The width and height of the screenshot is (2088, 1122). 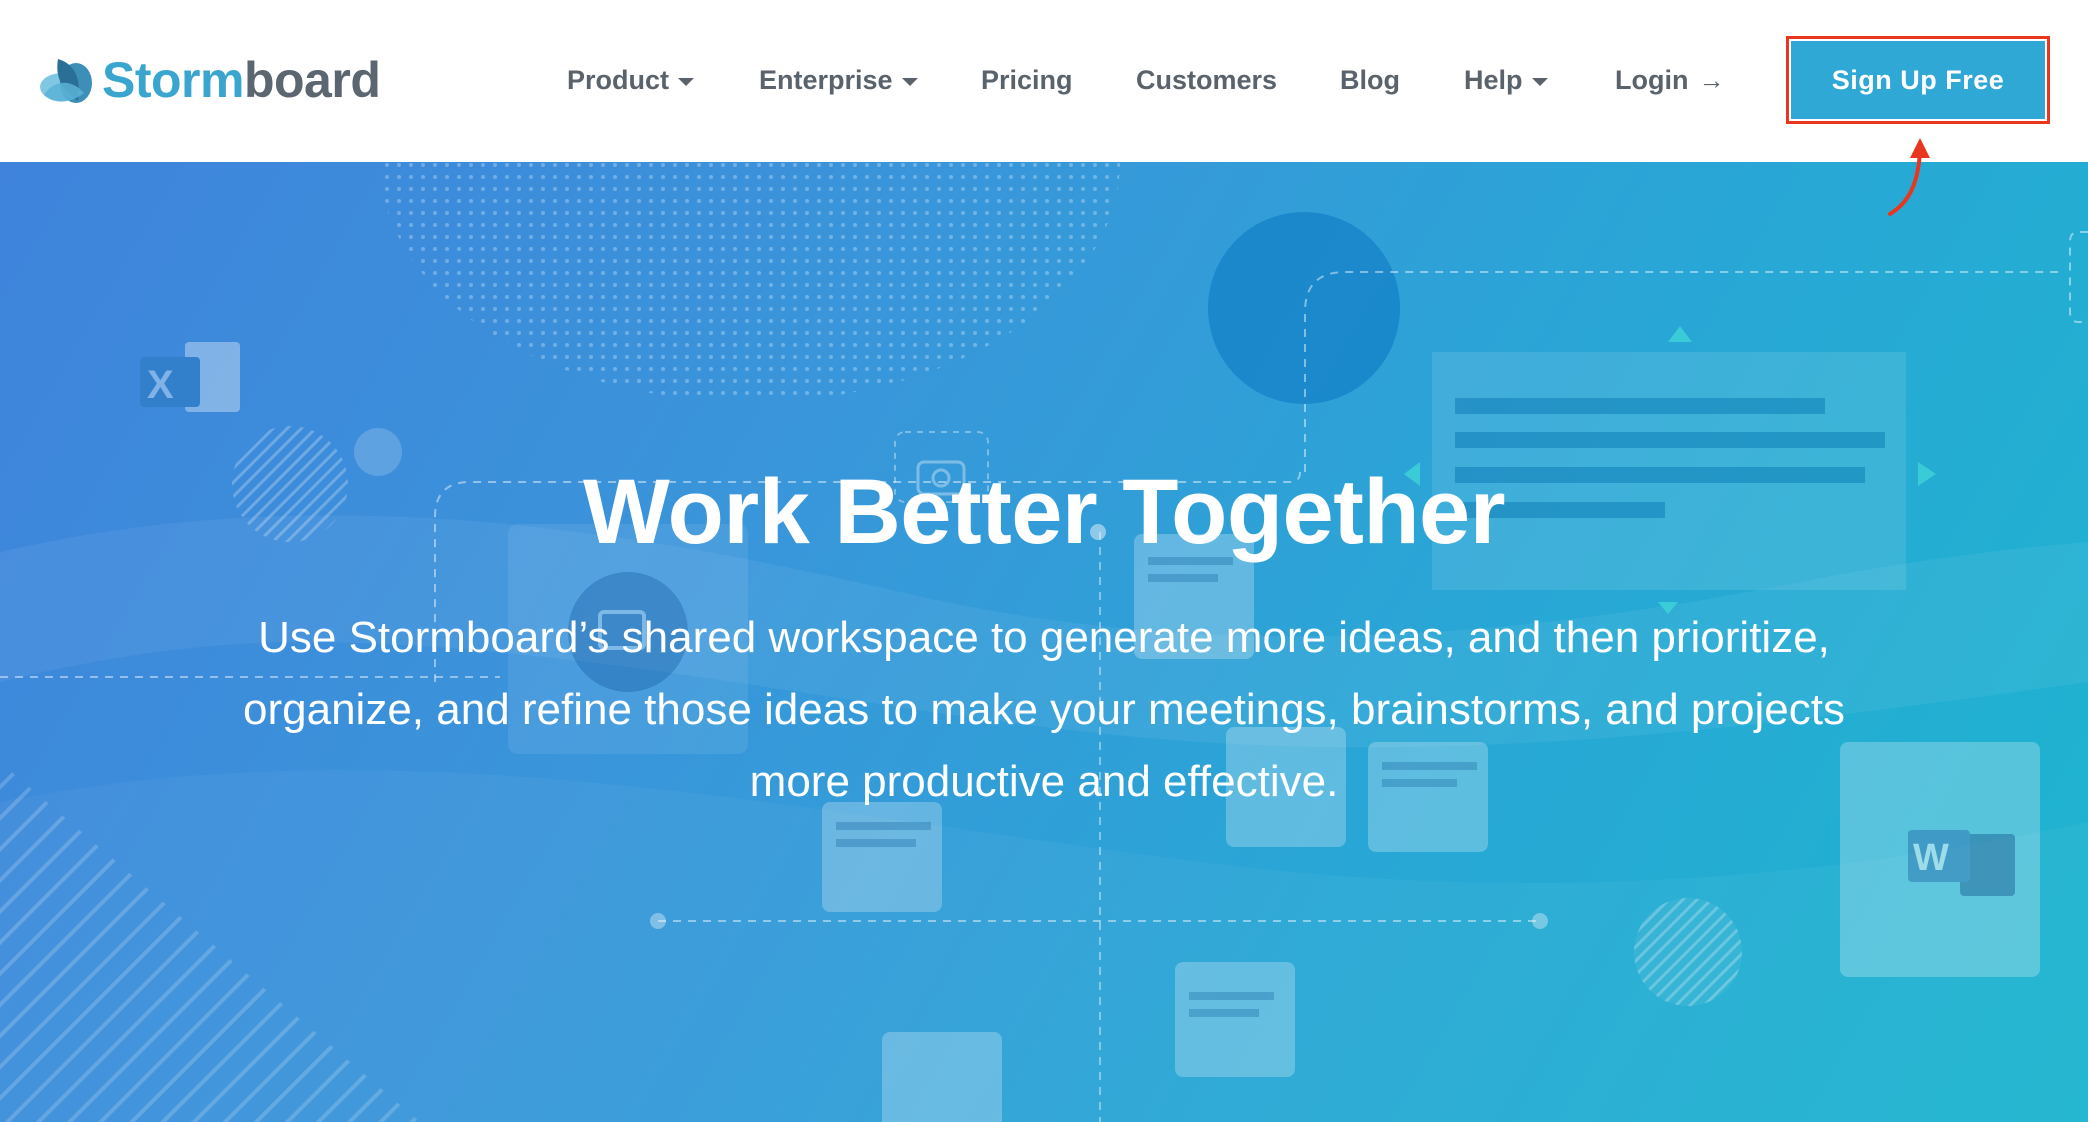 I want to click on nav-item-label: Blog, so click(x=1370, y=79).